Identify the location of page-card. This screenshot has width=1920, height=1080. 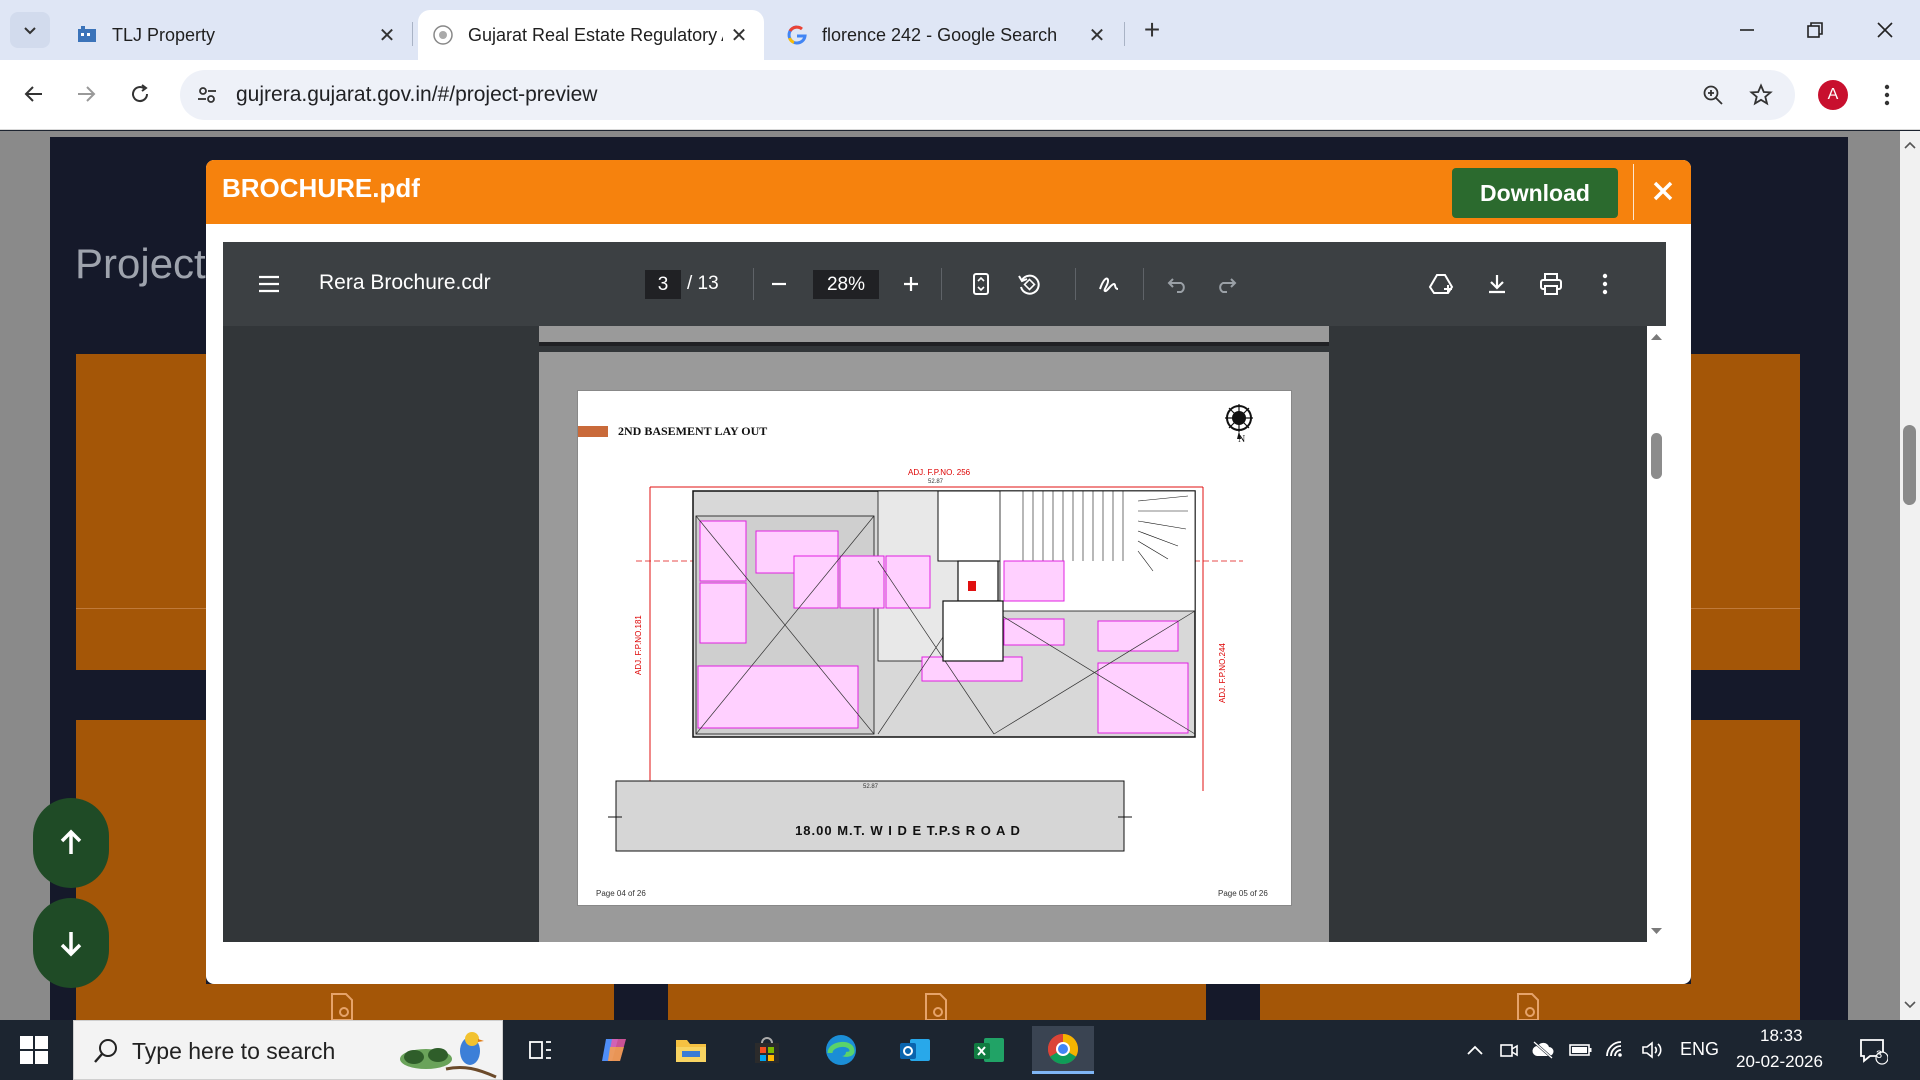
(1745, 870).